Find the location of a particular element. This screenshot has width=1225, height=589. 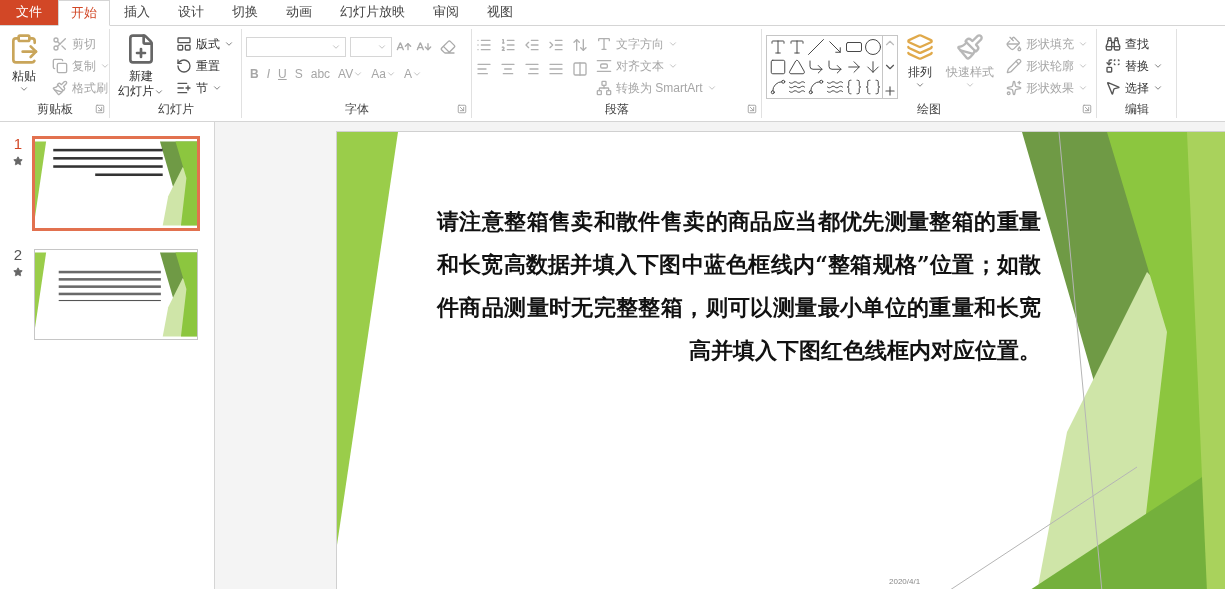

right-brace-icon is located at coordinates (873, 87).